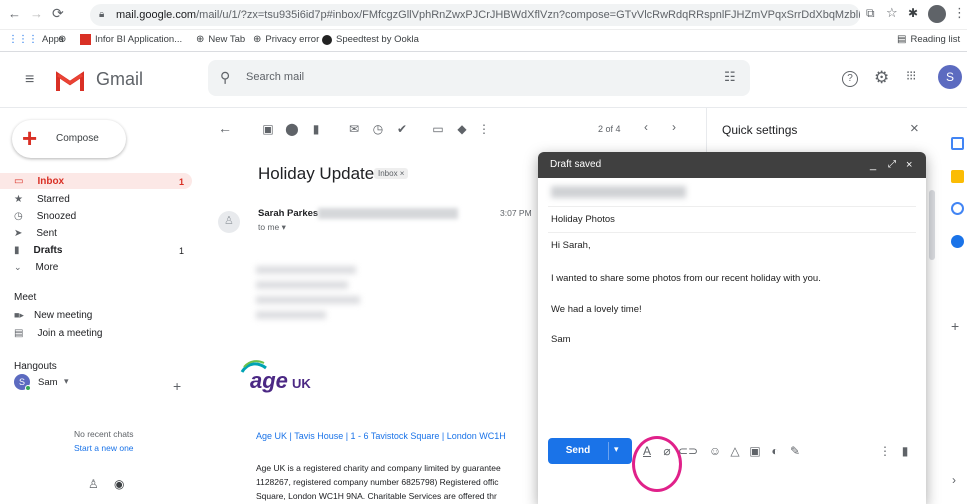 This screenshot has height=504, width=967. I want to click on back-arrow-icon: ←, so click(14, 13).